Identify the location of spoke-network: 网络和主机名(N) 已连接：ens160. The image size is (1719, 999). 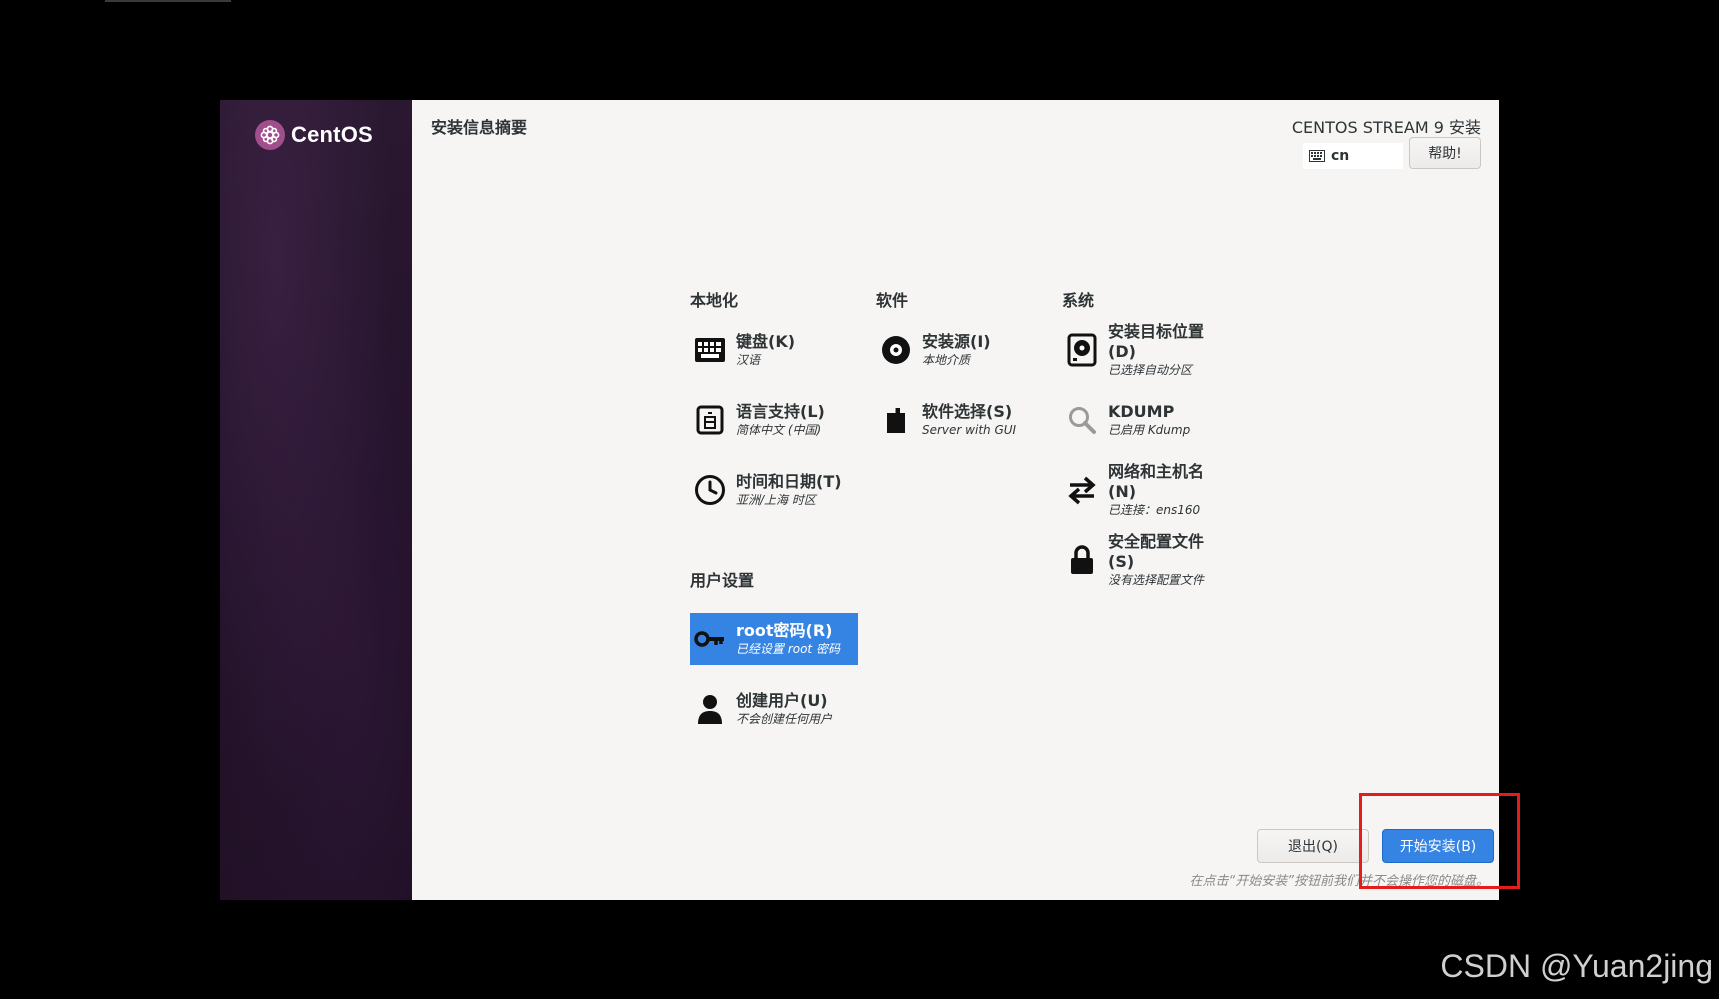
(1146, 489).